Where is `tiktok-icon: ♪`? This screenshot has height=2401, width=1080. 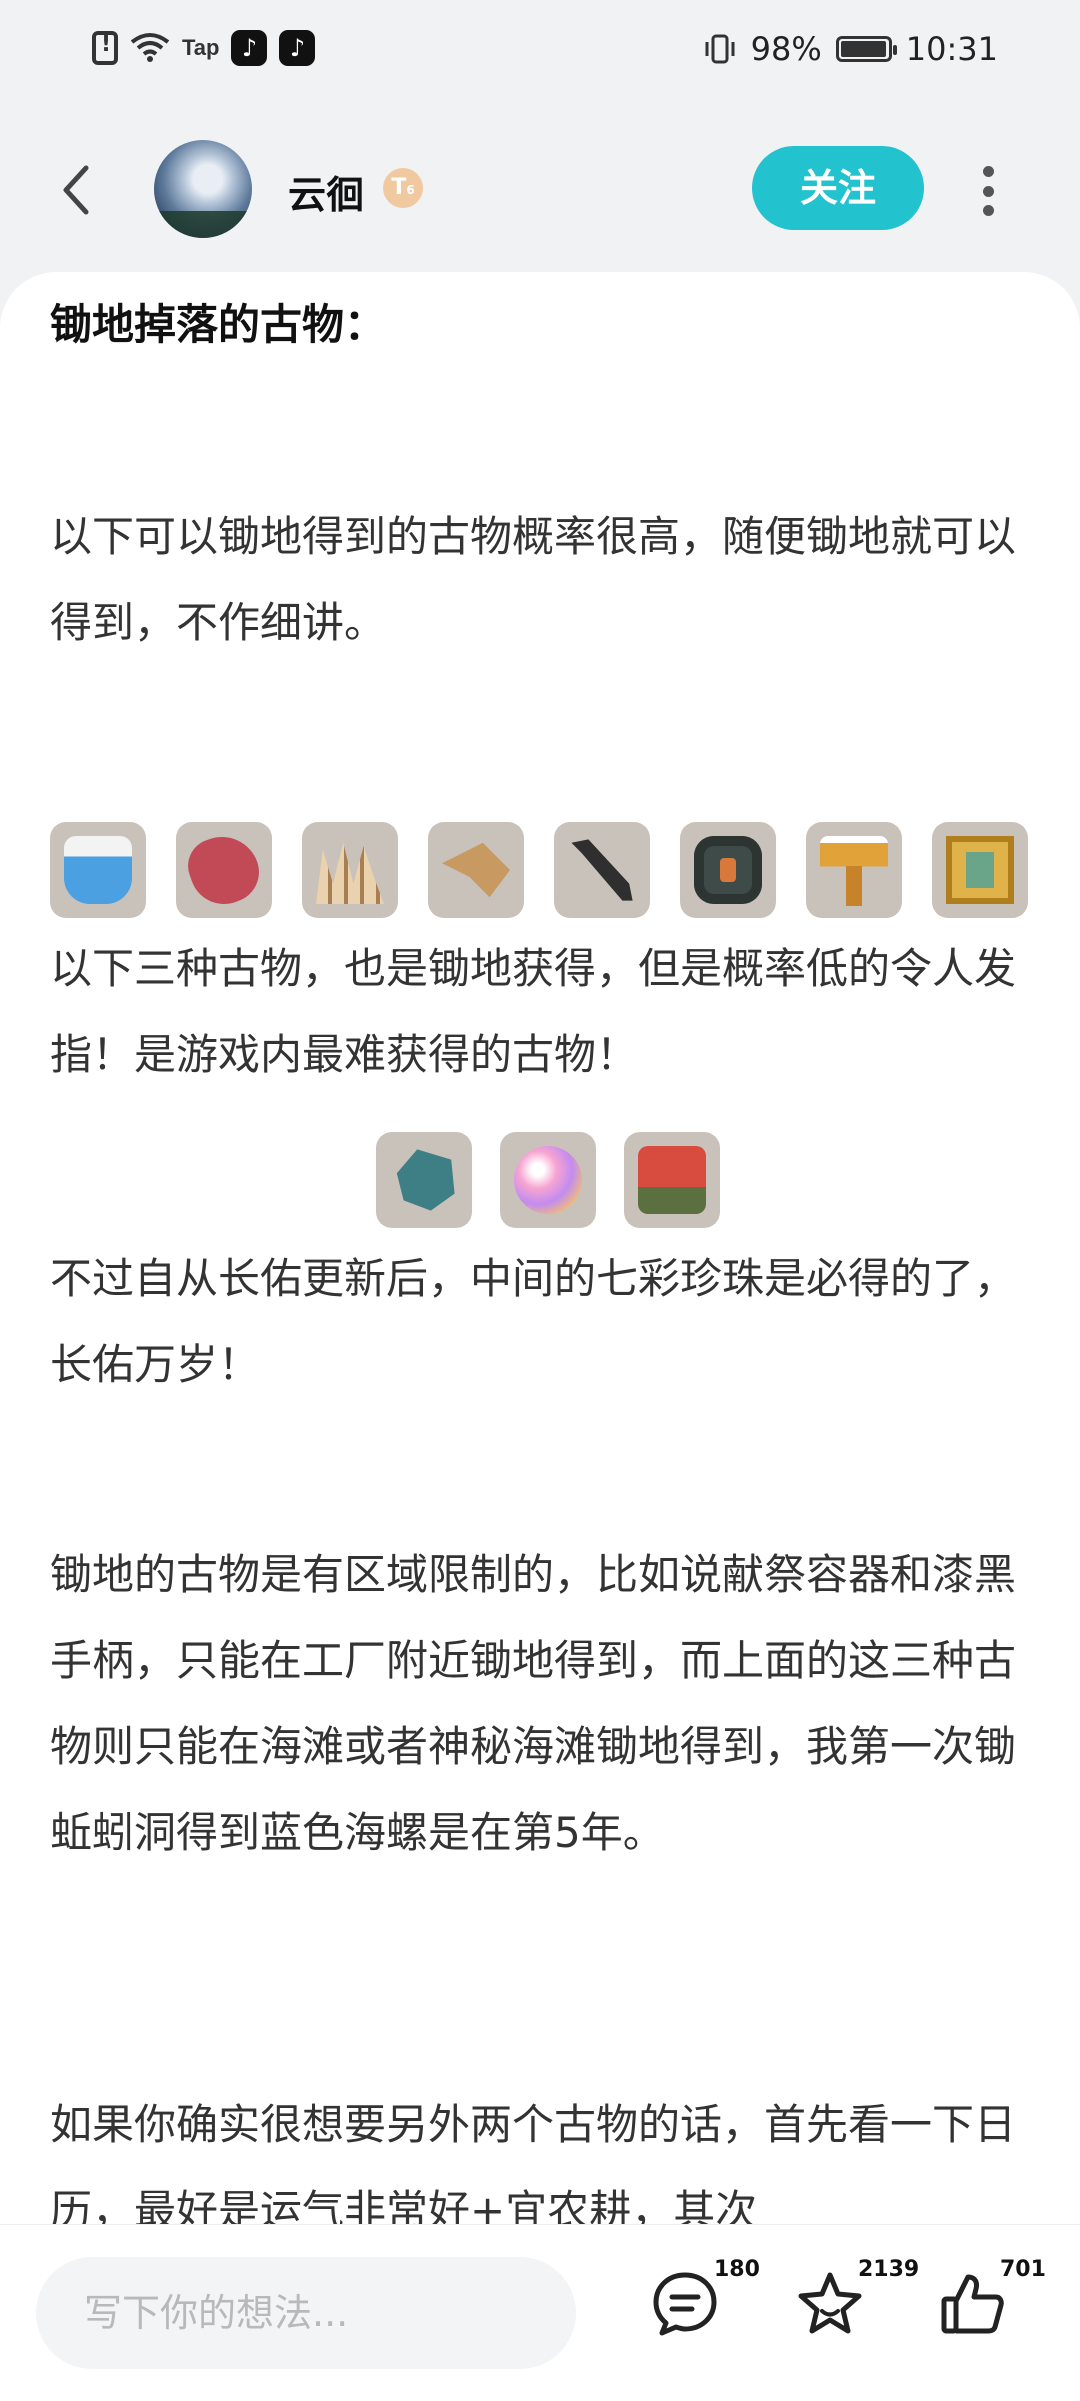
tiktok-icon: ♪ is located at coordinates (249, 48).